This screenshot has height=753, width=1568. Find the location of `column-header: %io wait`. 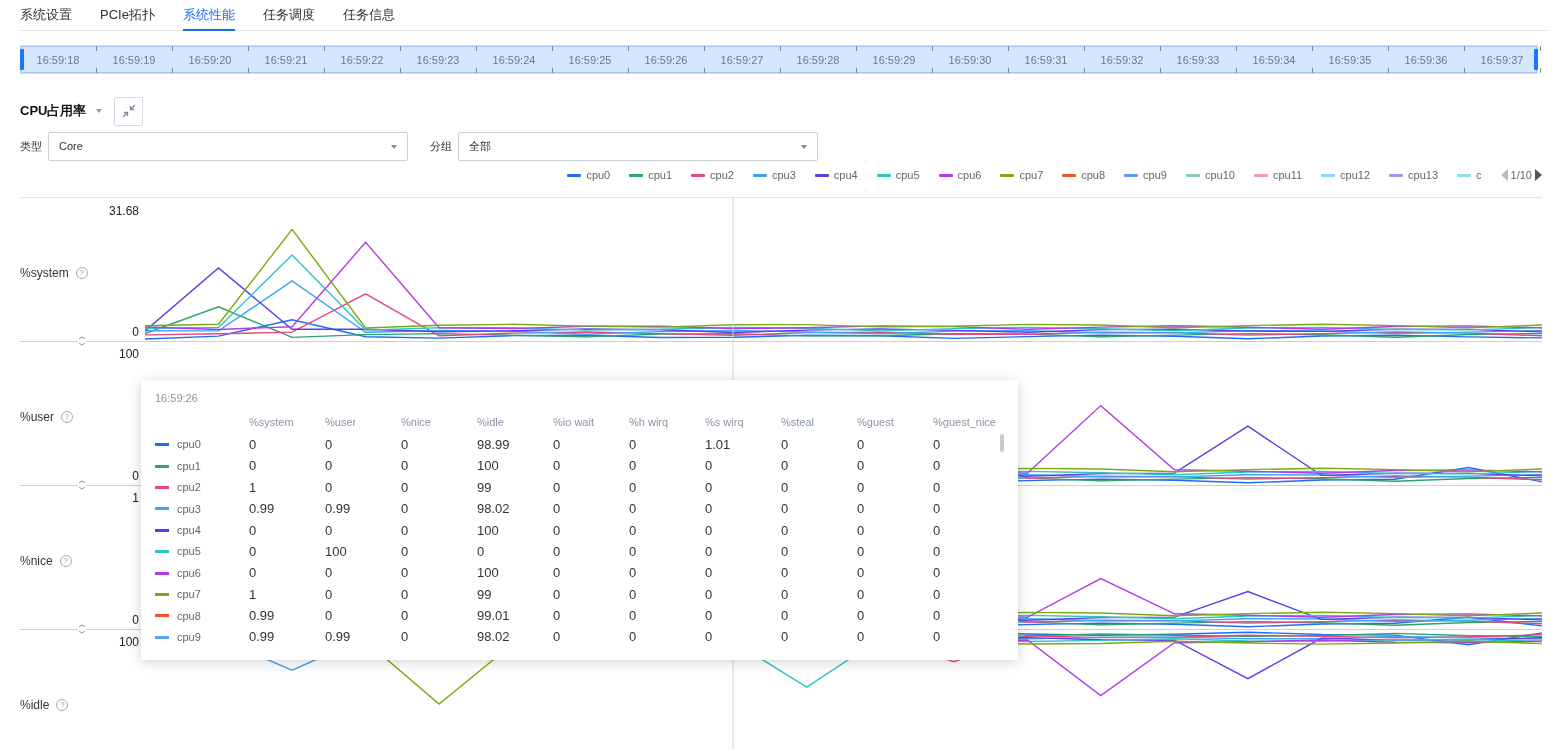

column-header: %io wait is located at coordinates (574, 423).